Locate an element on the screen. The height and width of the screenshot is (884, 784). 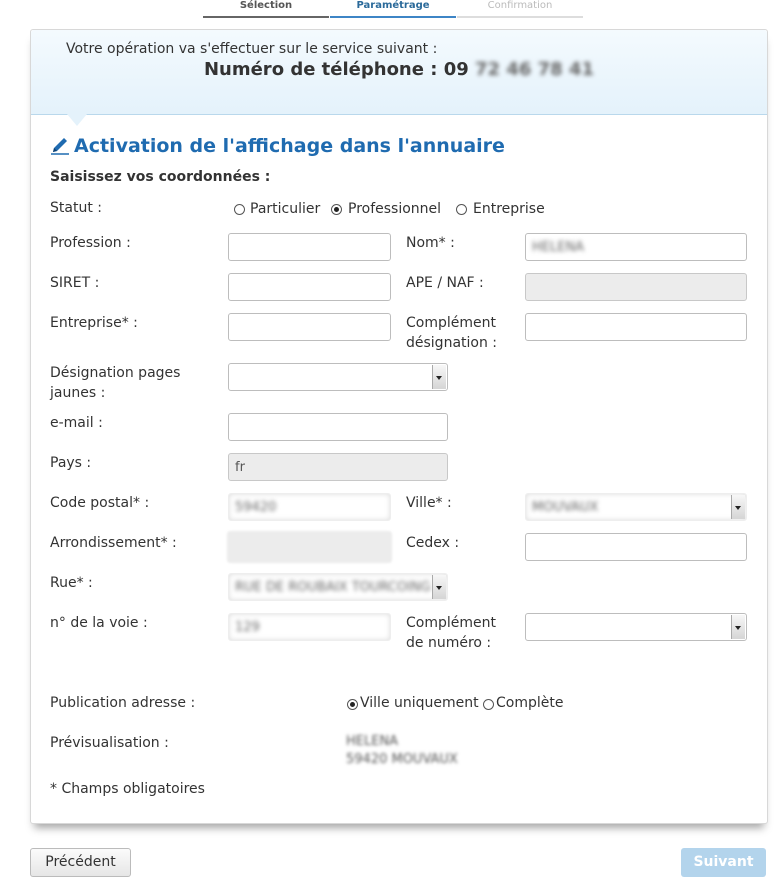
step-confirmation: Confirmation is located at coordinates (520, 5).